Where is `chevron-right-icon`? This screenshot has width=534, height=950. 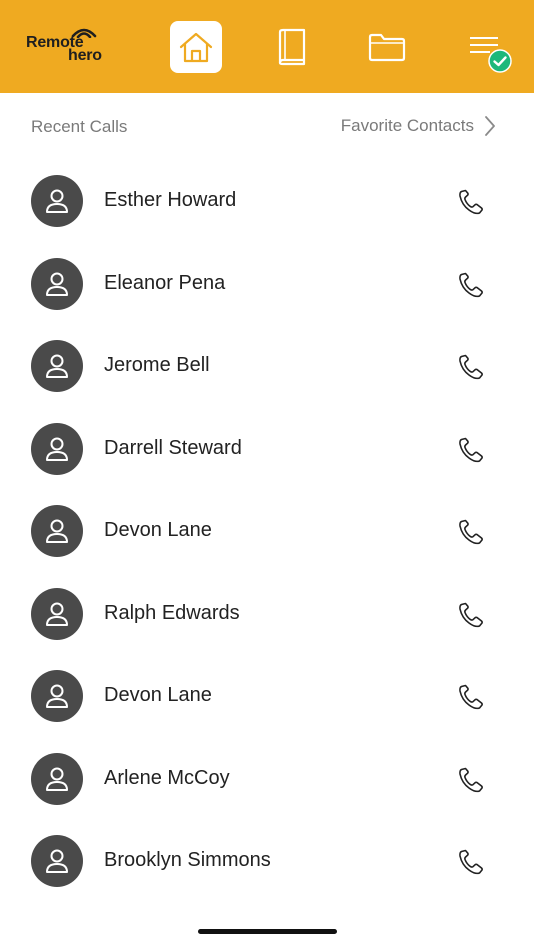
chevron-right-icon is located at coordinates (490, 126).